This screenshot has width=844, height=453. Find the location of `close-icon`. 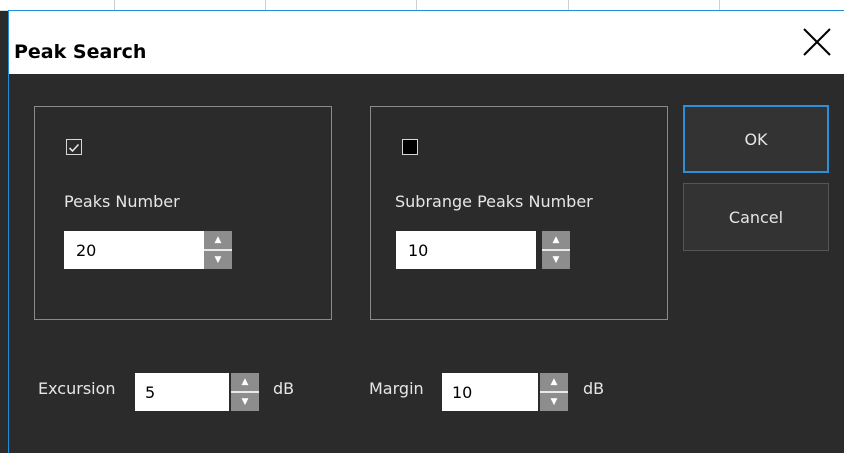

close-icon is located at coordinates (817, 42).